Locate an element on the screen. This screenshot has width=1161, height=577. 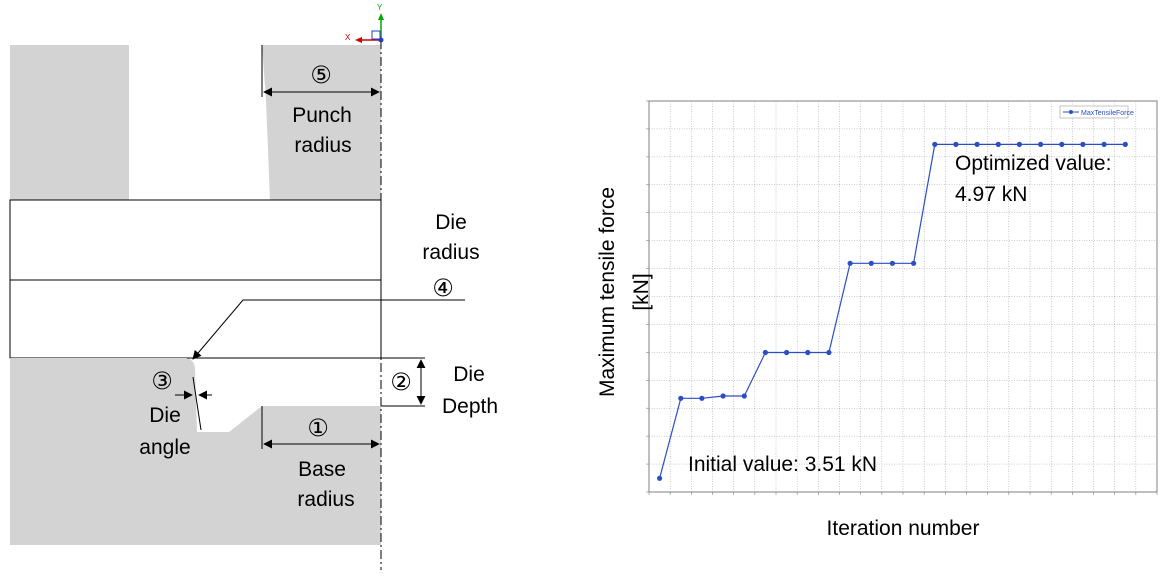
x-axis-head is located at coordinates (358, 40).